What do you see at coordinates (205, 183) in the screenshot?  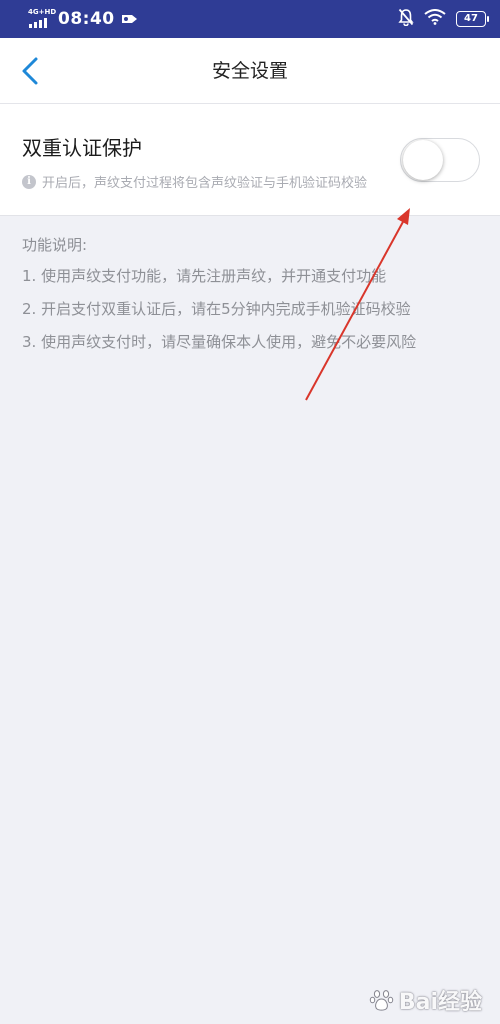 I see `dual-auth-description-text: 开启后，声纹支付过程将包含声纹验证与手机验证码校验` at bounding box center [205, 183].